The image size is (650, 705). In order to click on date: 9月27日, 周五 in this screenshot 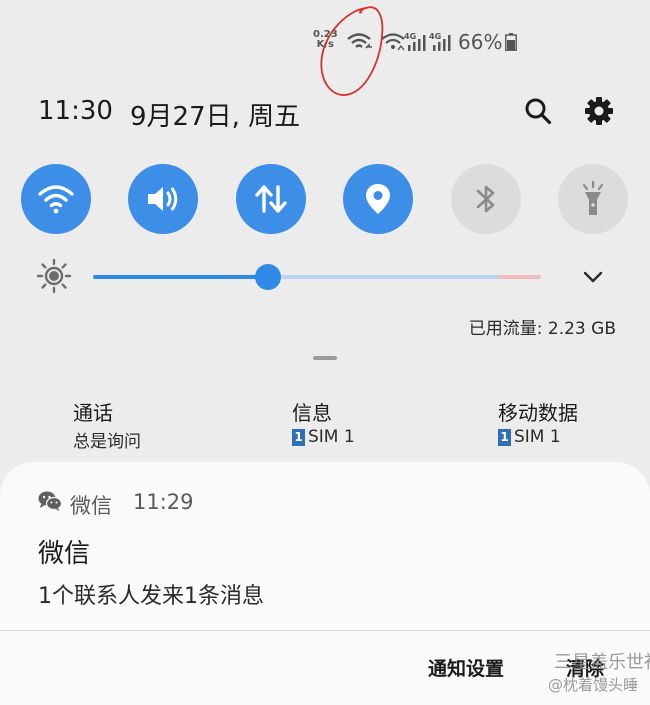, I will do `click(215, 117)`.